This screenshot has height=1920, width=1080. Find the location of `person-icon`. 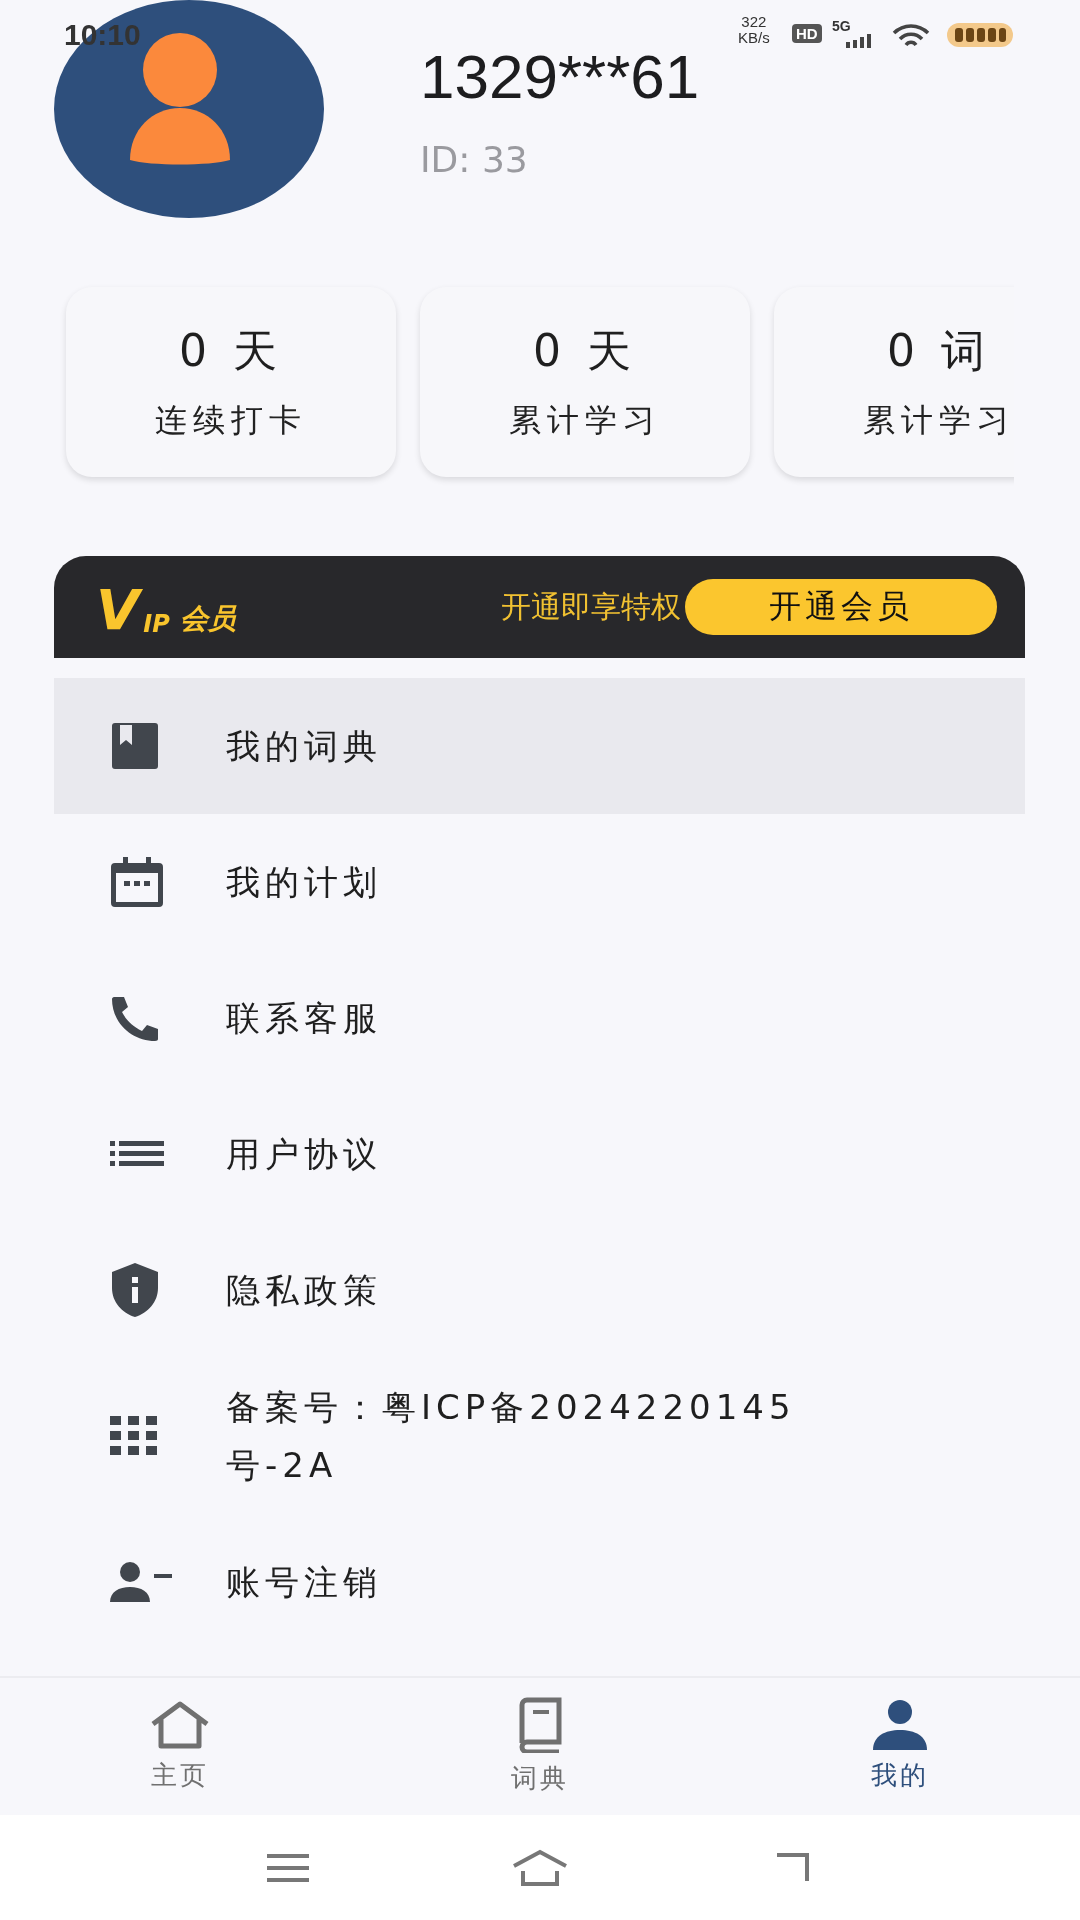

person-icon is located at coordinates (900, 1725).